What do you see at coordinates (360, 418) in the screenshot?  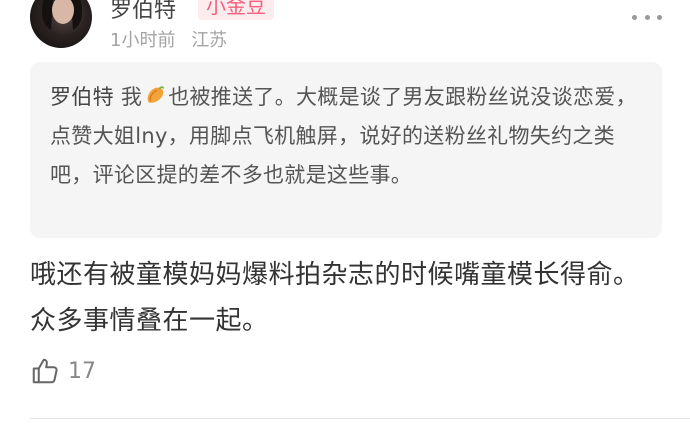 I see `divider` at bounding box center [360, 418].